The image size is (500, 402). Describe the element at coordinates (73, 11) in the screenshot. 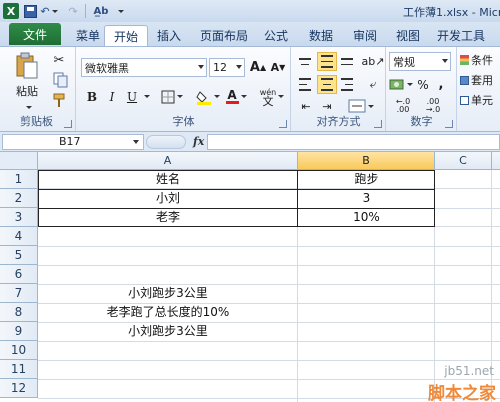

I see `redo-button: ↷` at that location.